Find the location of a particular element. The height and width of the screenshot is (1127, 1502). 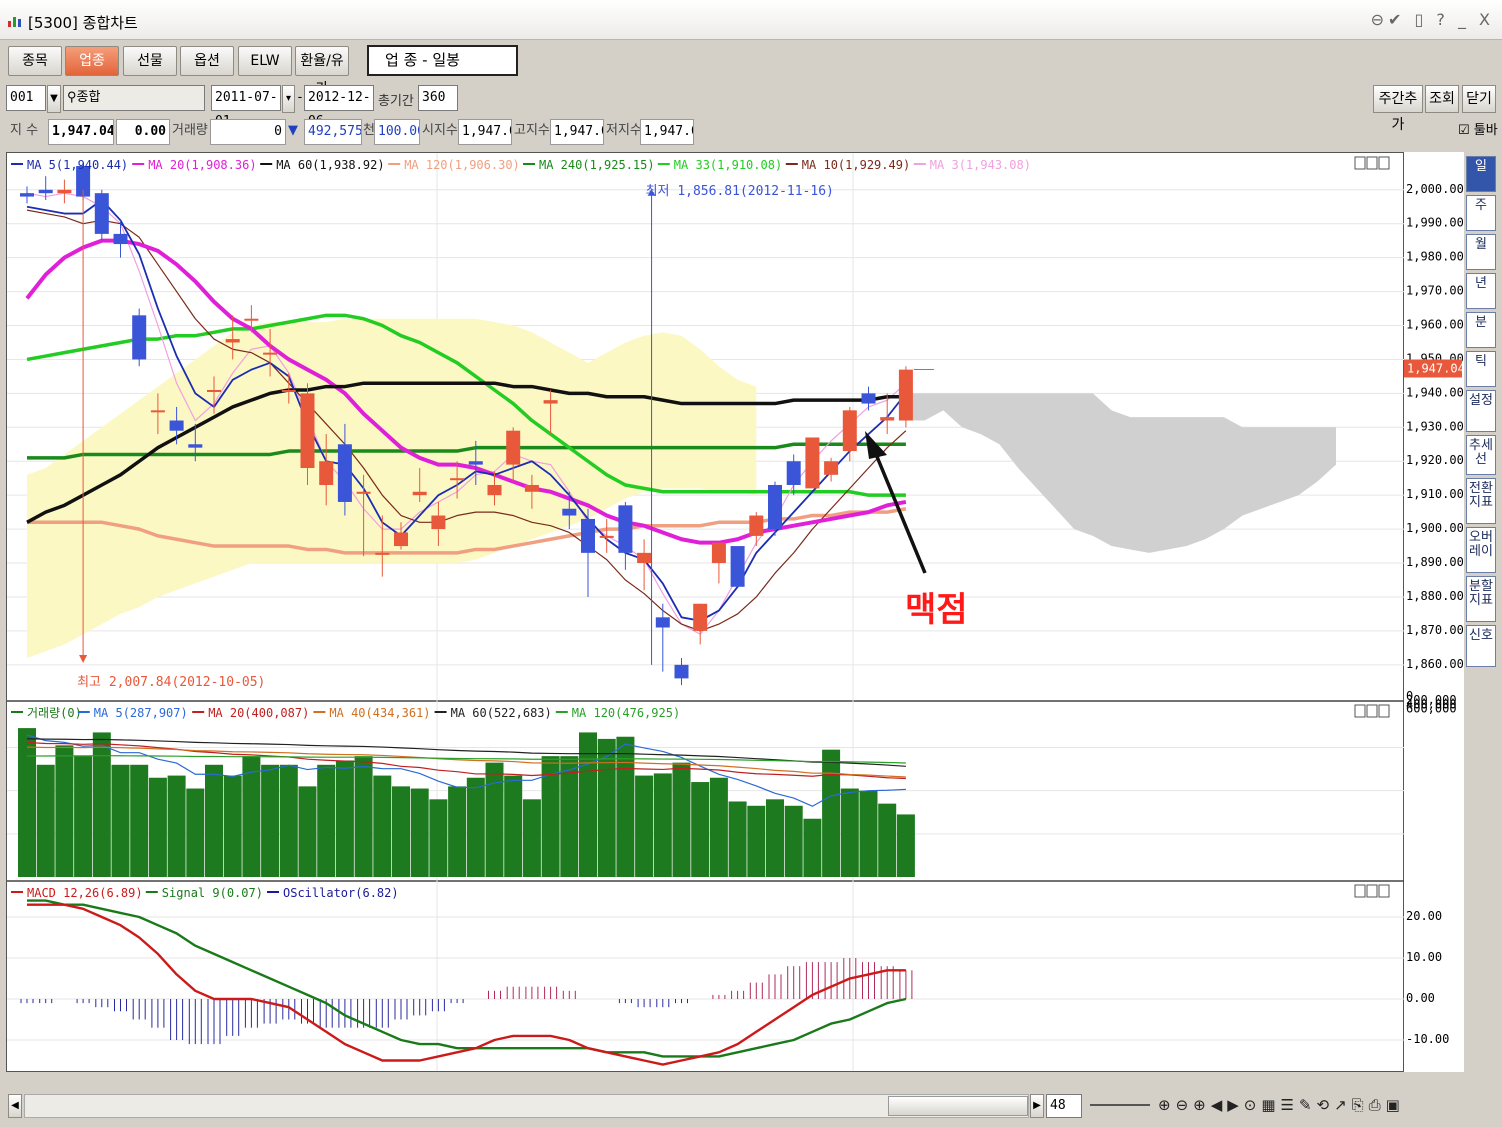

legend-label: MA 33(1,910.08) is located at coordinates (728, 165).